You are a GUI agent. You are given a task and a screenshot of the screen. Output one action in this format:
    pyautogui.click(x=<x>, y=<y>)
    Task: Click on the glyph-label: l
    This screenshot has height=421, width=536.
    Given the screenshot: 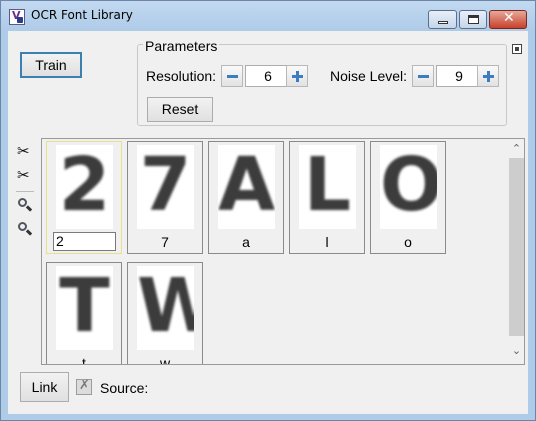 What is the action you would take?
    pyautogui.click(x=327, y=242)
    